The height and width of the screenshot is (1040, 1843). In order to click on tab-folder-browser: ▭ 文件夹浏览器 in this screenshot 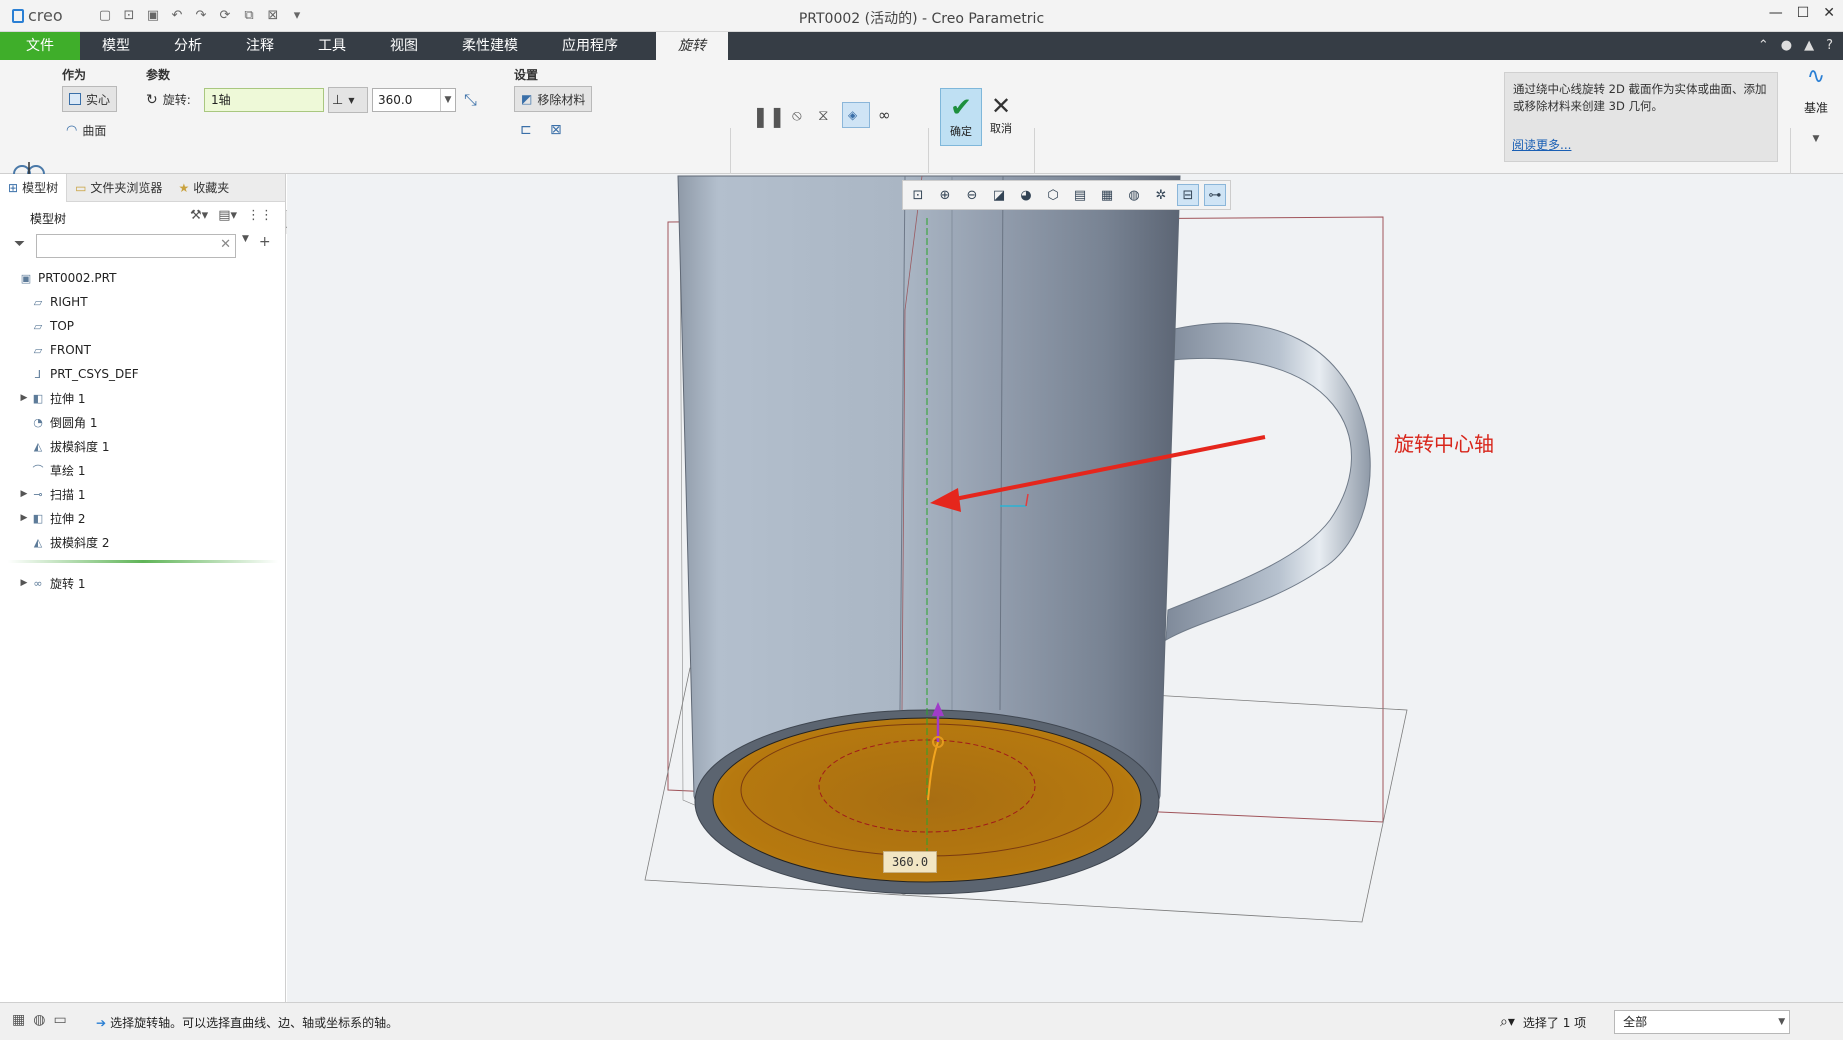, I will do `click(118, 188)`.